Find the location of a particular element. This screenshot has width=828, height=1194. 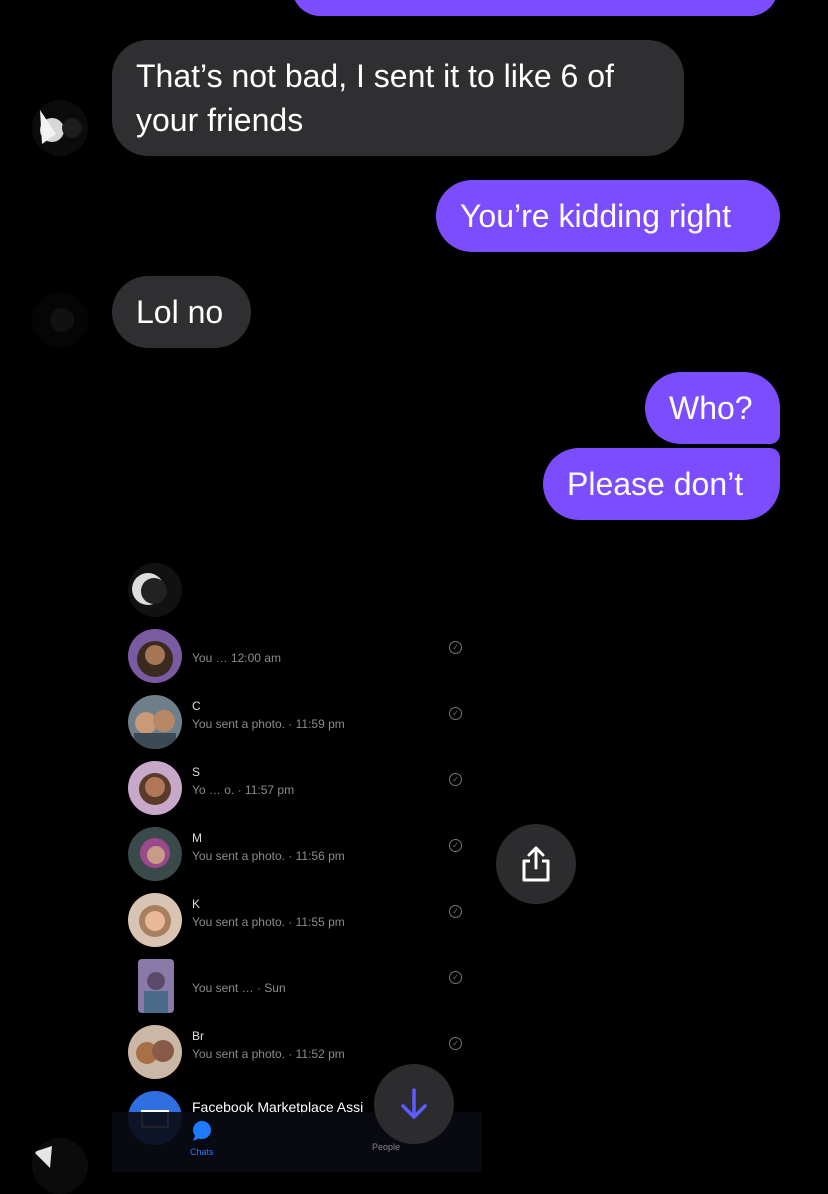

row-meta: You sent a photo. · 11:52 pm is located at coordinates (268, 1054).